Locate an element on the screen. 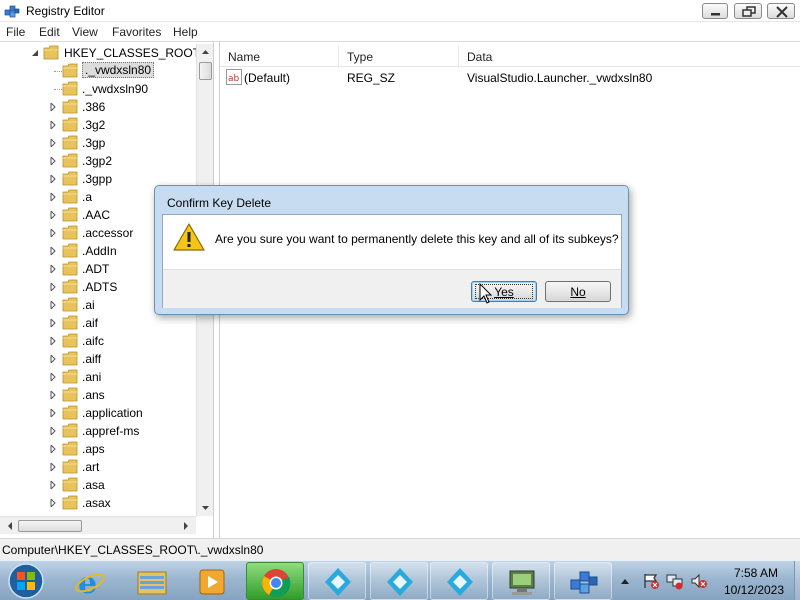 This screenshot has height=600, width=800. action-center-icon is located at coordinates (651, 581).